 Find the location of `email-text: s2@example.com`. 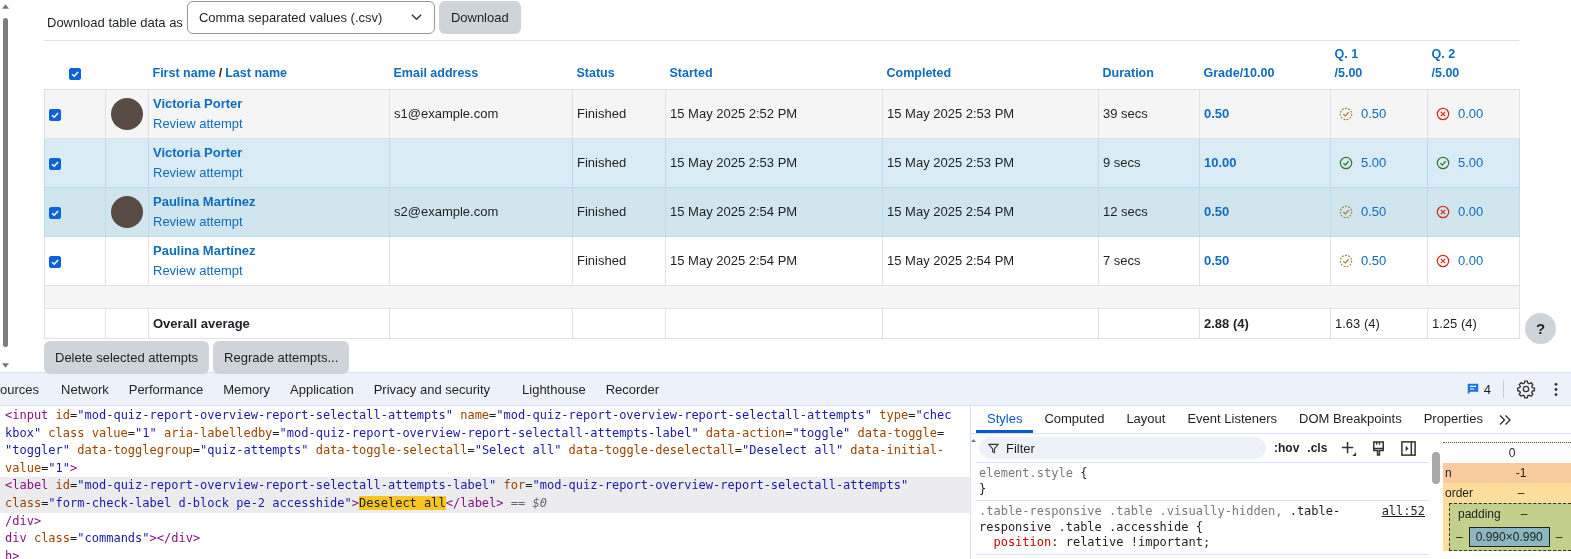

email-text: s2@example.com is located at coordinates (446, 211).